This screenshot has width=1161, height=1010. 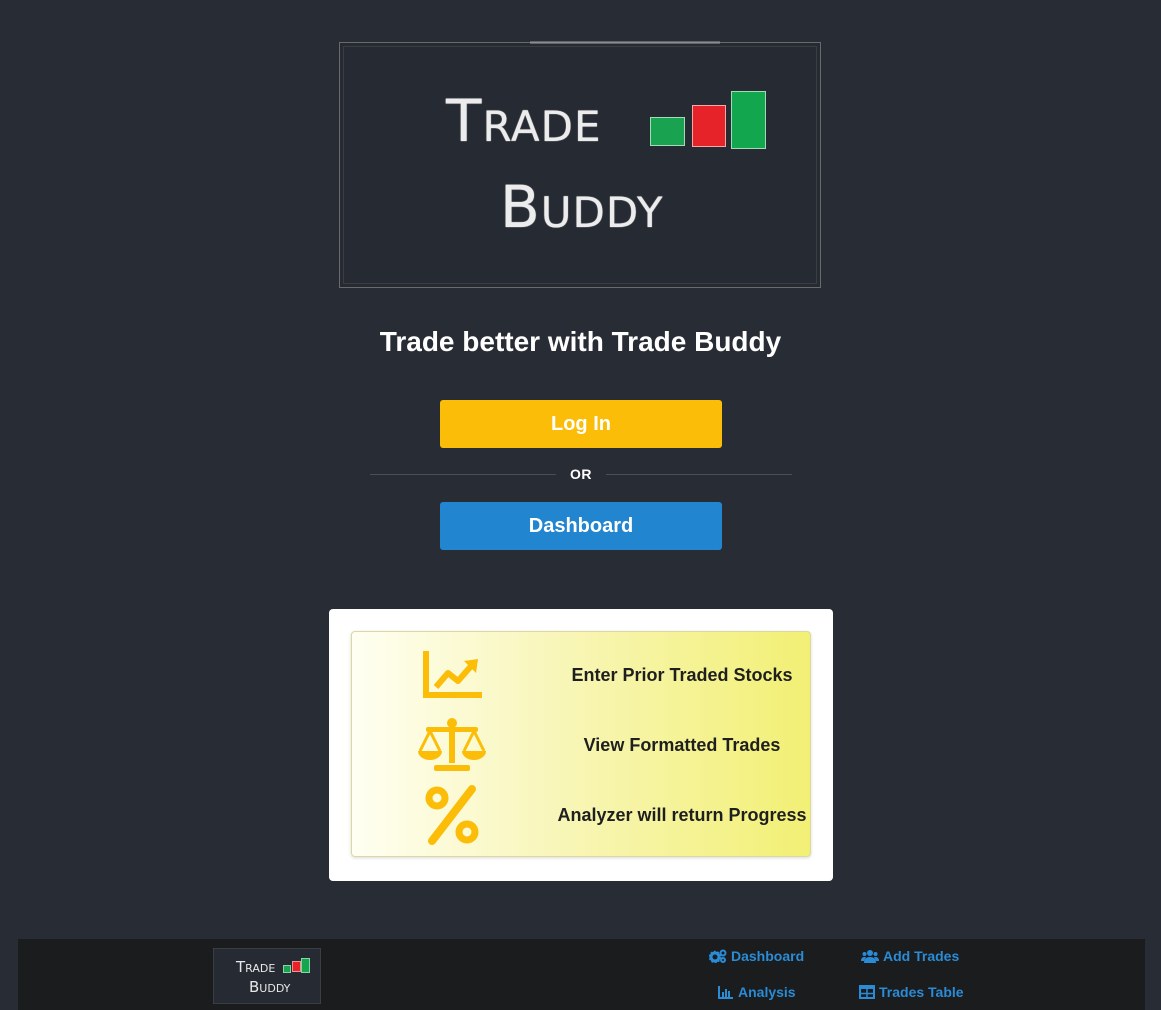 What do you see at coordinates (452, 745) in the screenshot?
I see `balance-scale-icon` at bounding box center [452, 745].